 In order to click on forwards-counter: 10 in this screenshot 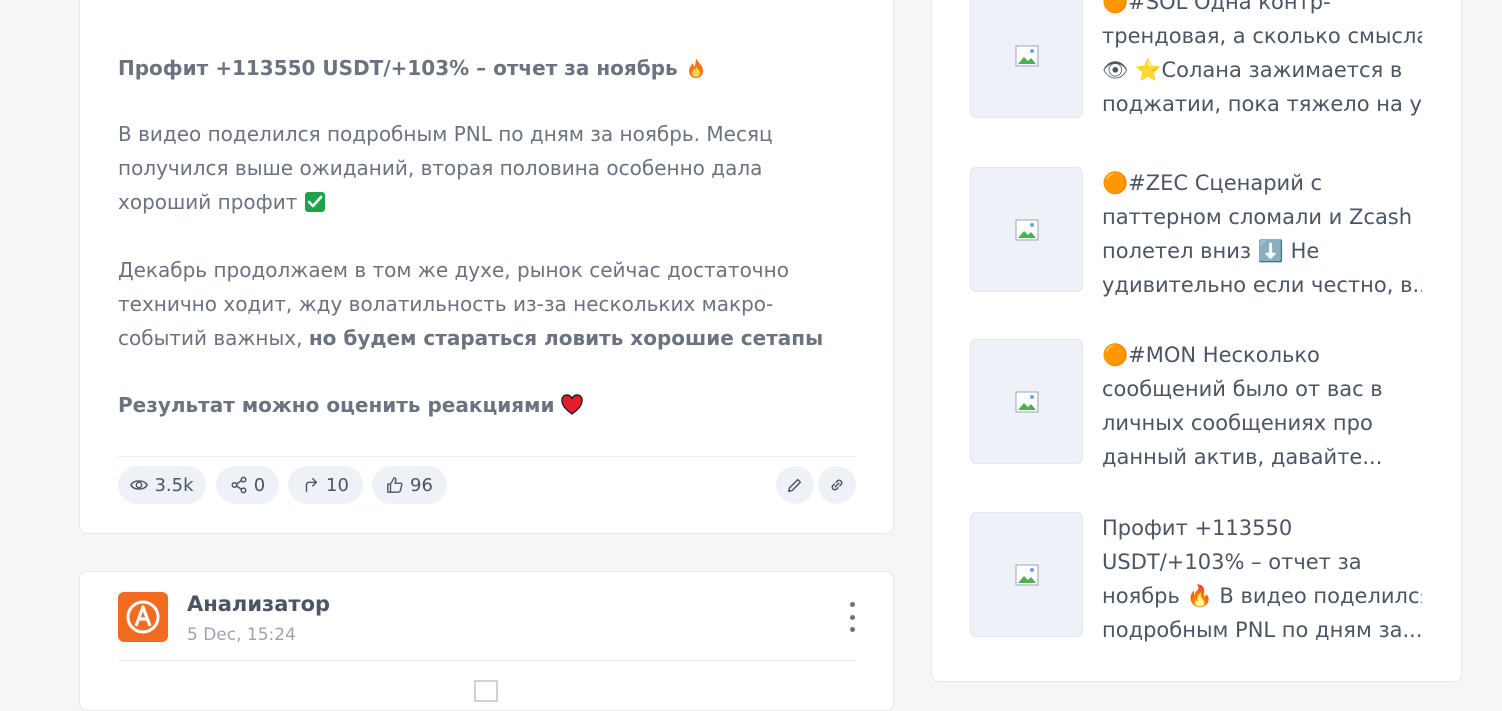, I will do `click(325, 485)`.